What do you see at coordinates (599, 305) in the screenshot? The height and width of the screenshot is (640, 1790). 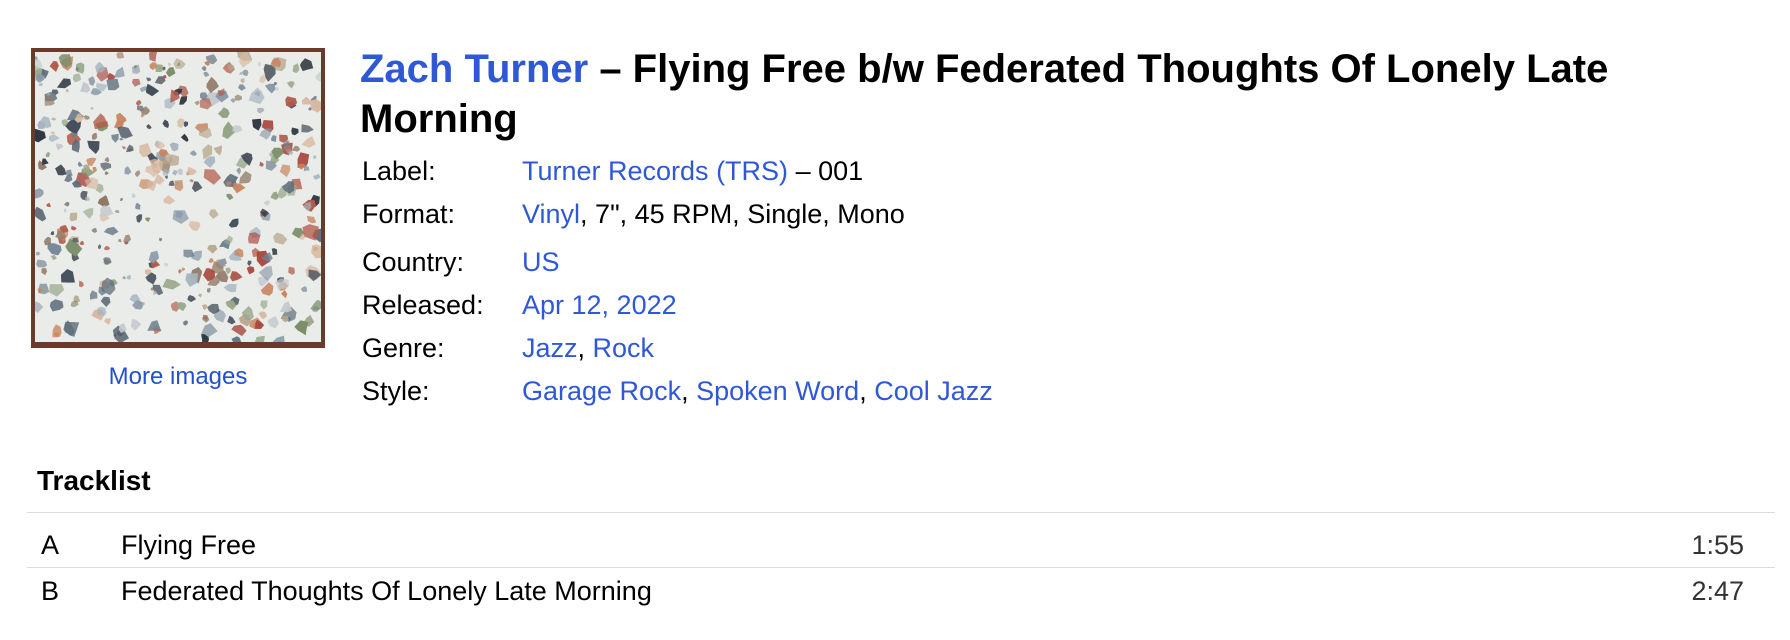 I see `released-link: Apr 12, 2022` at bounding box center [599, 305].